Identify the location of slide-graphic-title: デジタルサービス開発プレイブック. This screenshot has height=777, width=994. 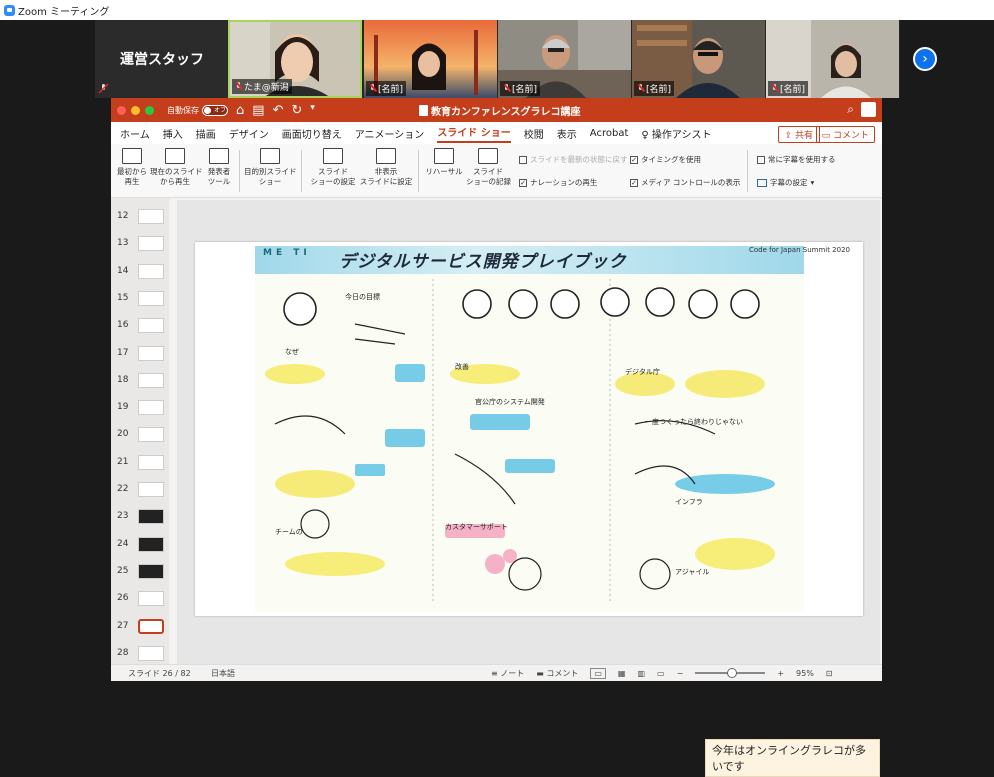
(483, 262).